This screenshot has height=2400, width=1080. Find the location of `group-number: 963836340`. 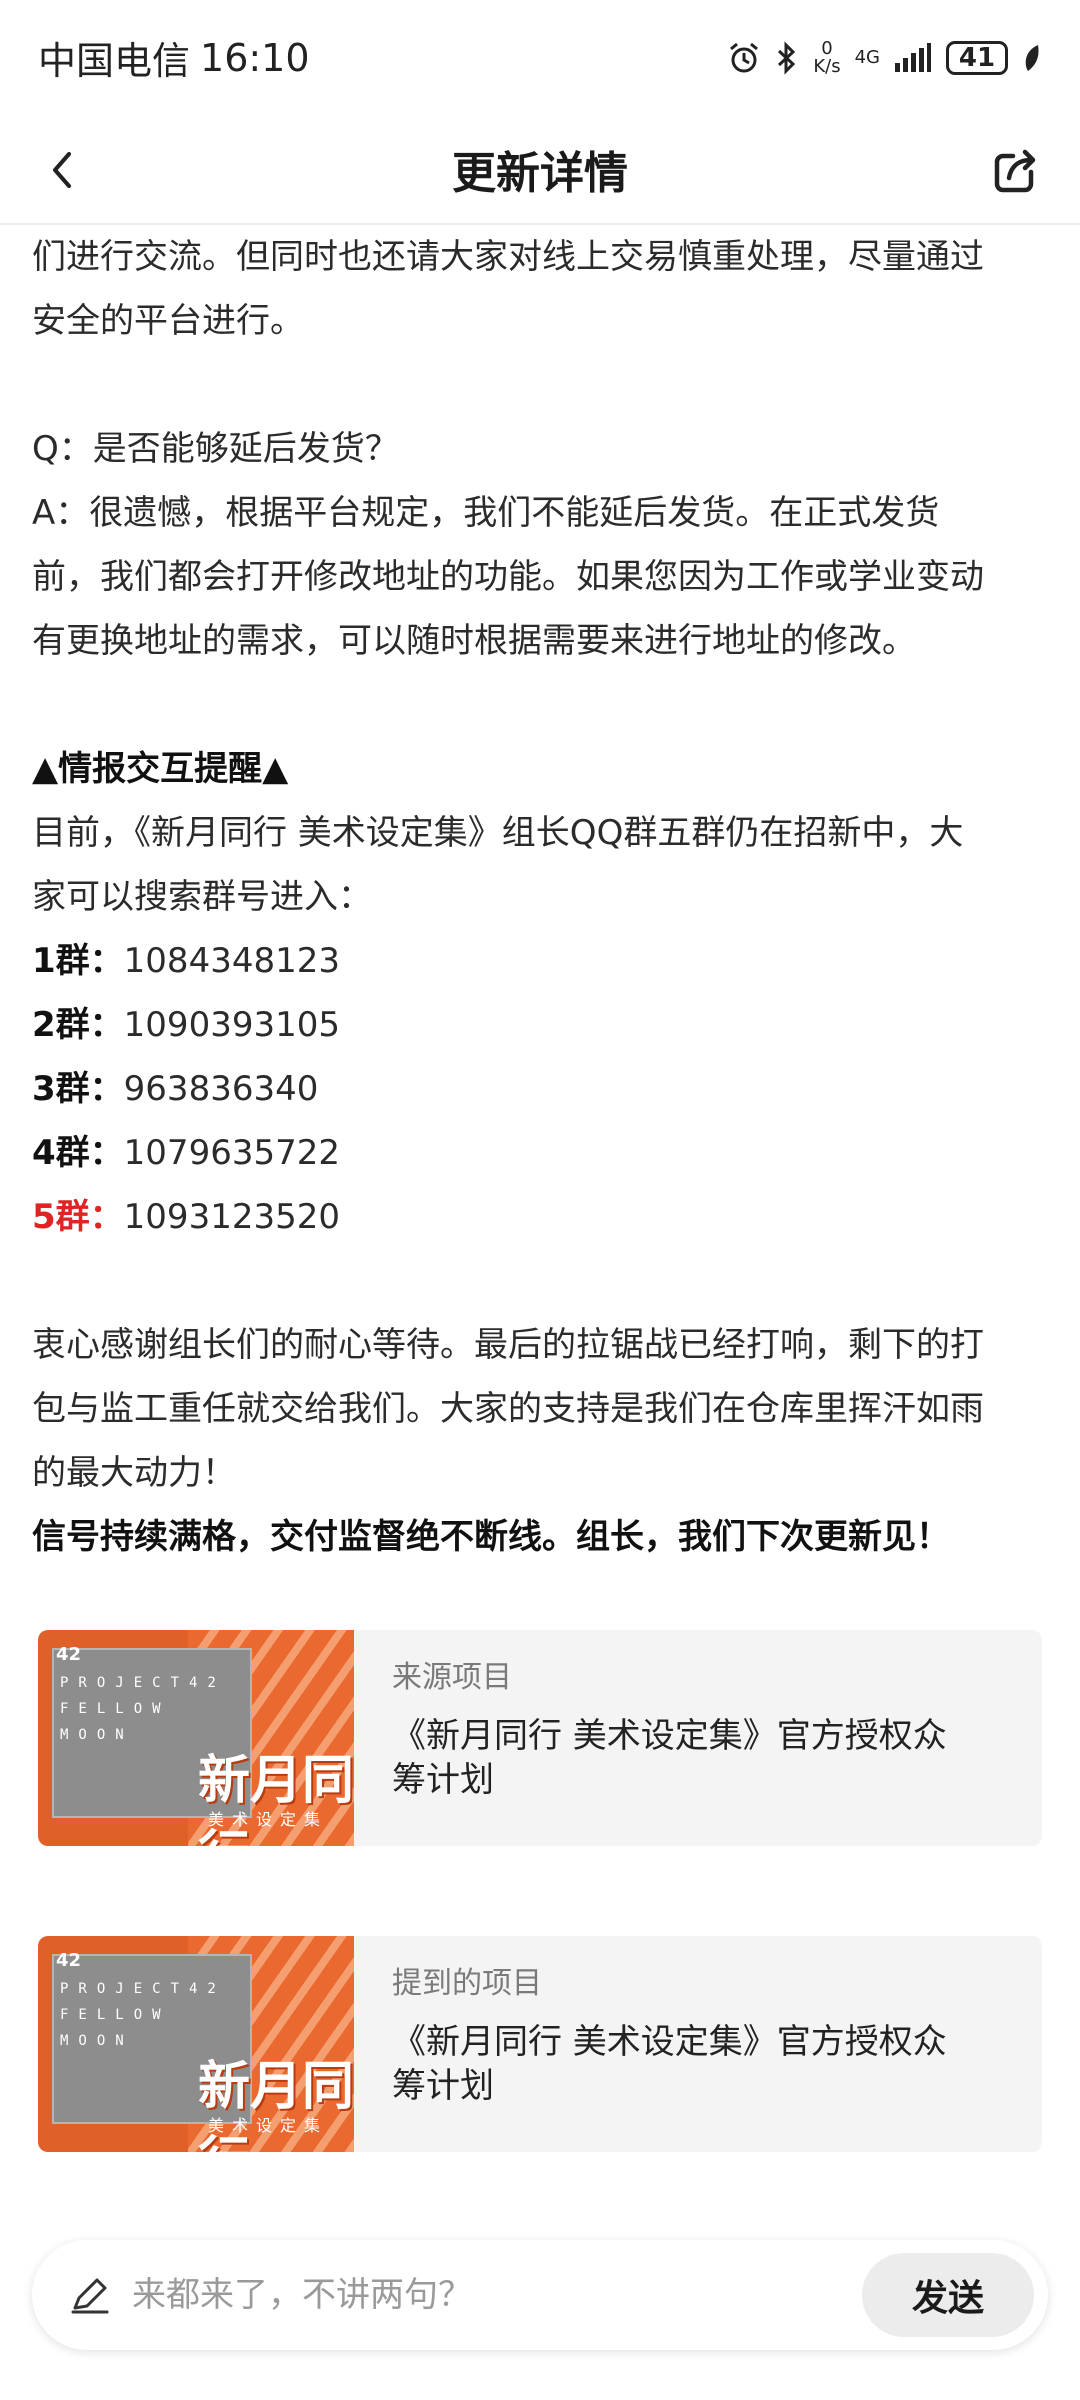

group-number: 963836340 is located at coordinates (221, 1089).